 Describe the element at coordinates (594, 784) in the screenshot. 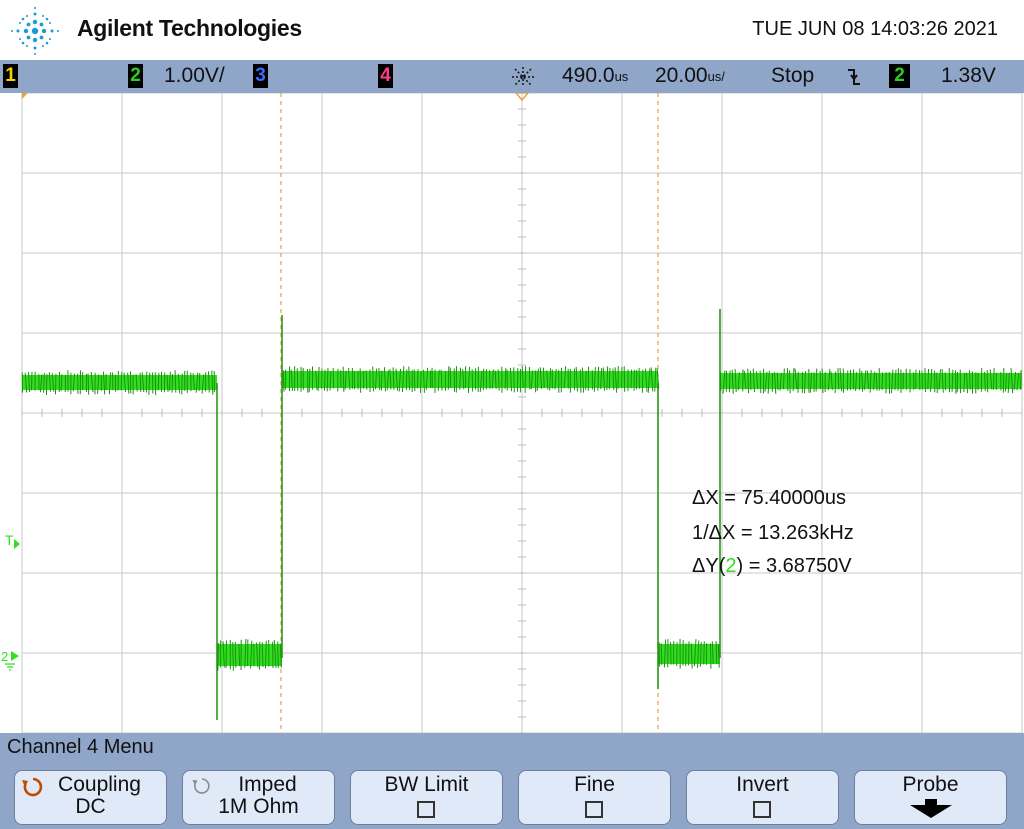

I see `fine-label: Fine` at that location.